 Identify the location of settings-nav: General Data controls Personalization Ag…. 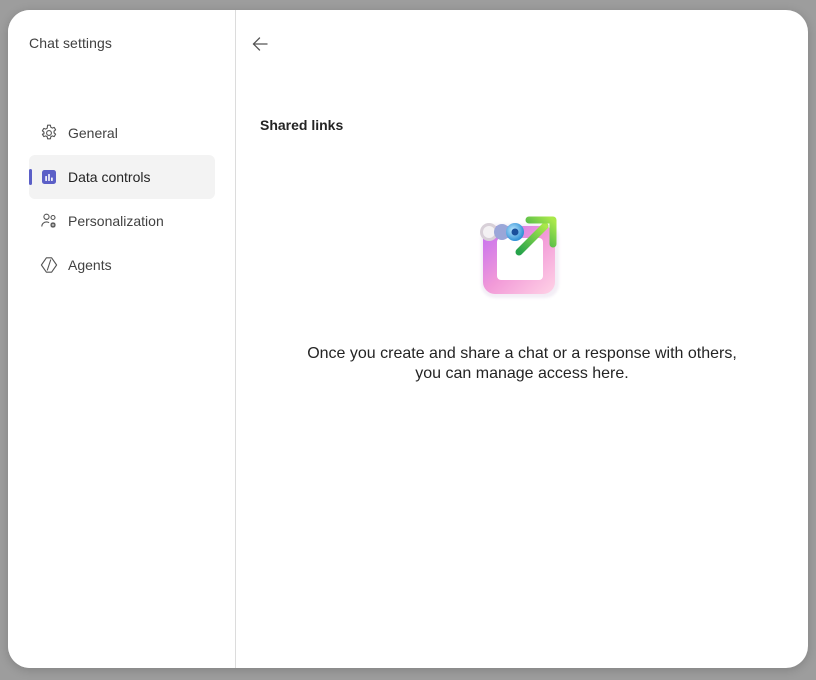
(122, 199).